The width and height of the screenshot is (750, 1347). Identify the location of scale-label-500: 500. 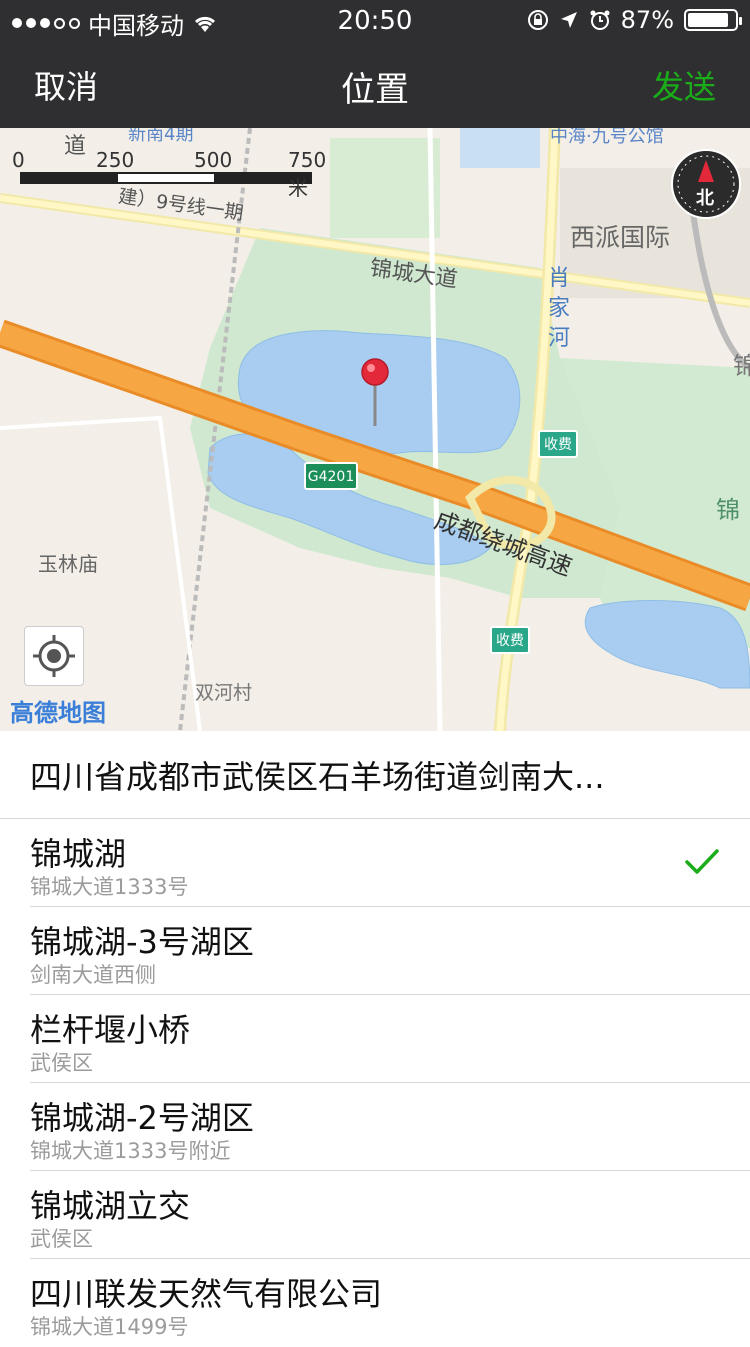
(213, 160).